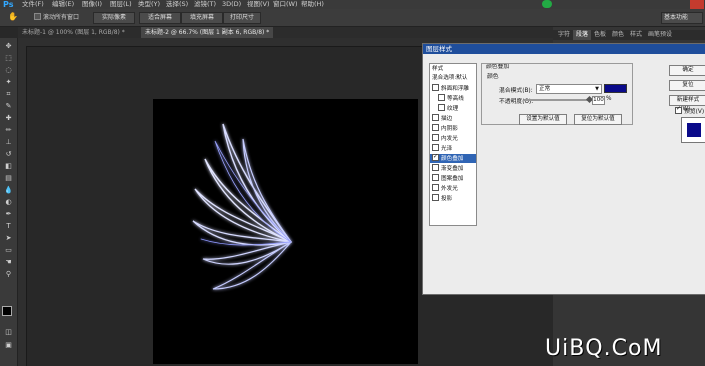  Describe the element at coordinates (92, 4) in the screenshot. I see `menu-image: 图像(I)` at that location.